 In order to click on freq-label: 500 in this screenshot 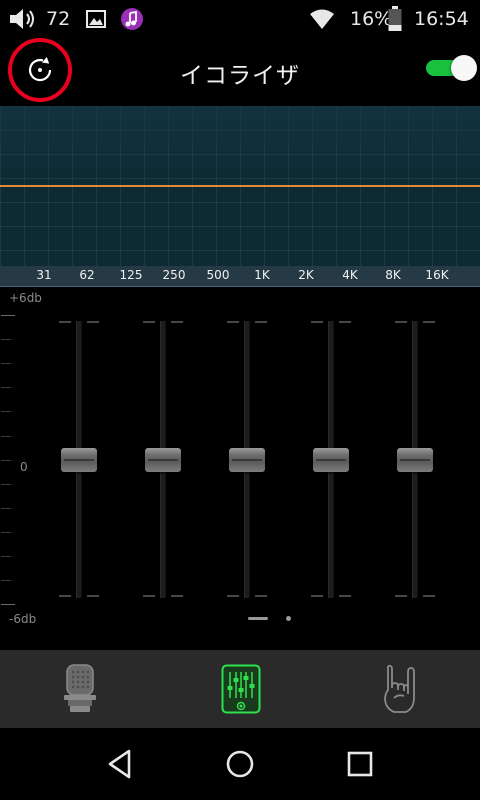, I will do `click(218, 275)`.